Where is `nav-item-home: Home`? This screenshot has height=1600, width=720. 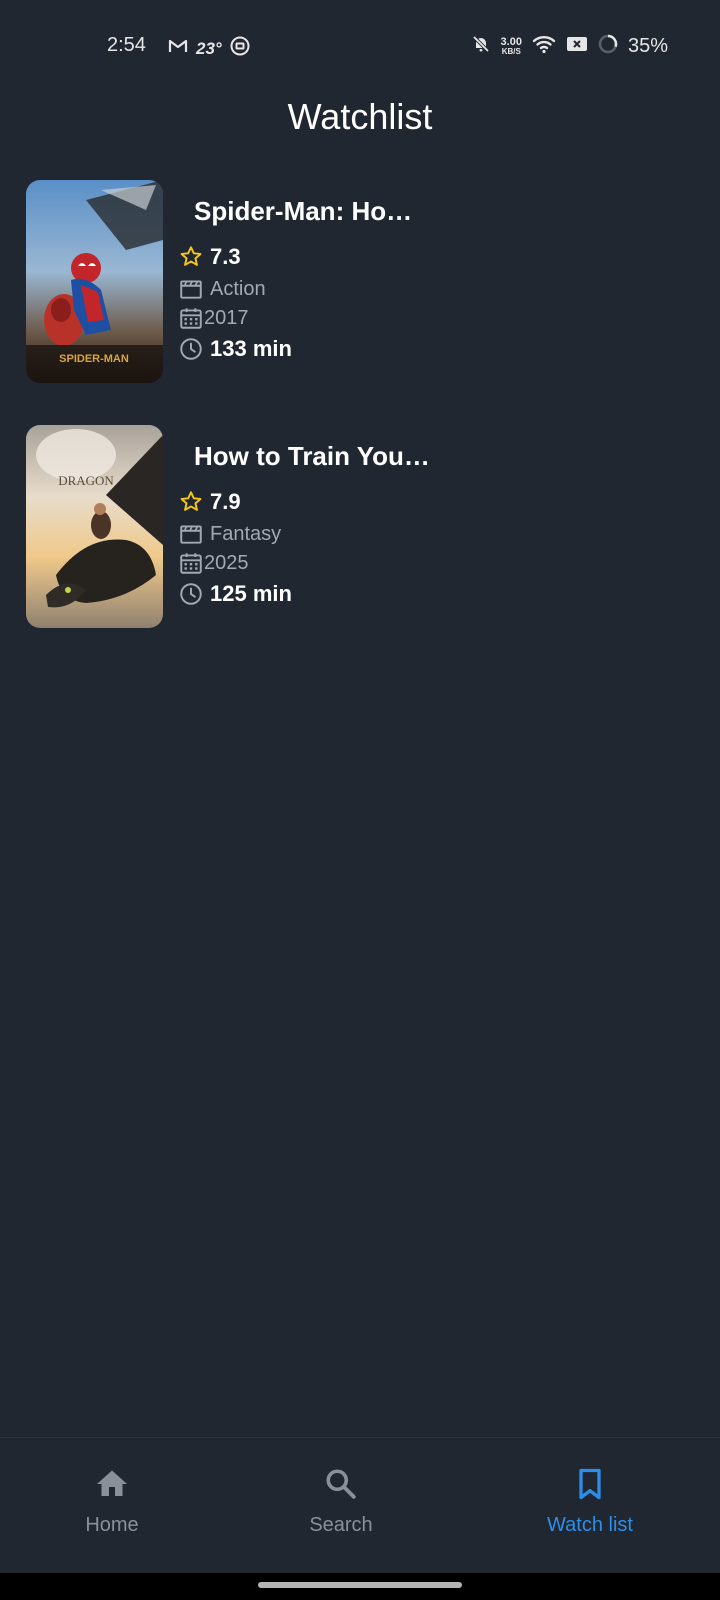 nav-item-home: Home is located at coordinates (112, 1501).